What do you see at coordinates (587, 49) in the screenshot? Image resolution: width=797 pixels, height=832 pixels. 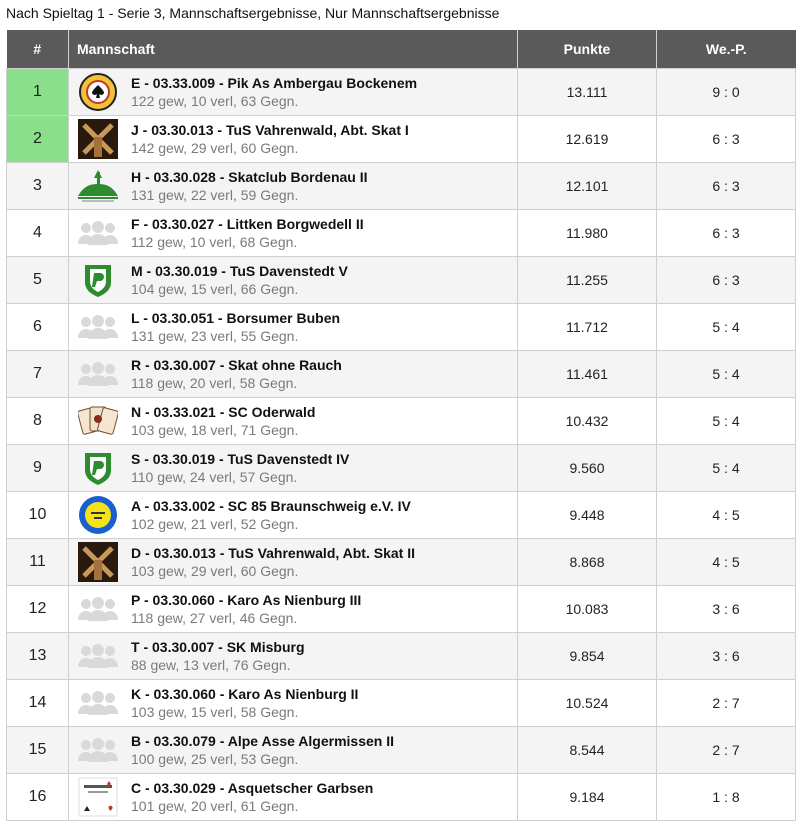 I see `header-points: Punkte` at bounding box center [587, 49].